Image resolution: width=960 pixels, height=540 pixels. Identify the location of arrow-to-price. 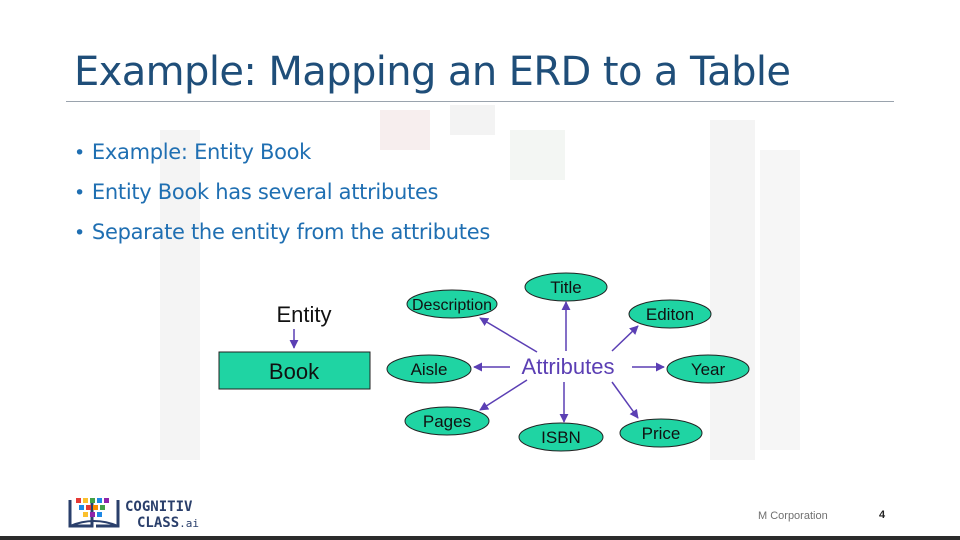
(625, 400).